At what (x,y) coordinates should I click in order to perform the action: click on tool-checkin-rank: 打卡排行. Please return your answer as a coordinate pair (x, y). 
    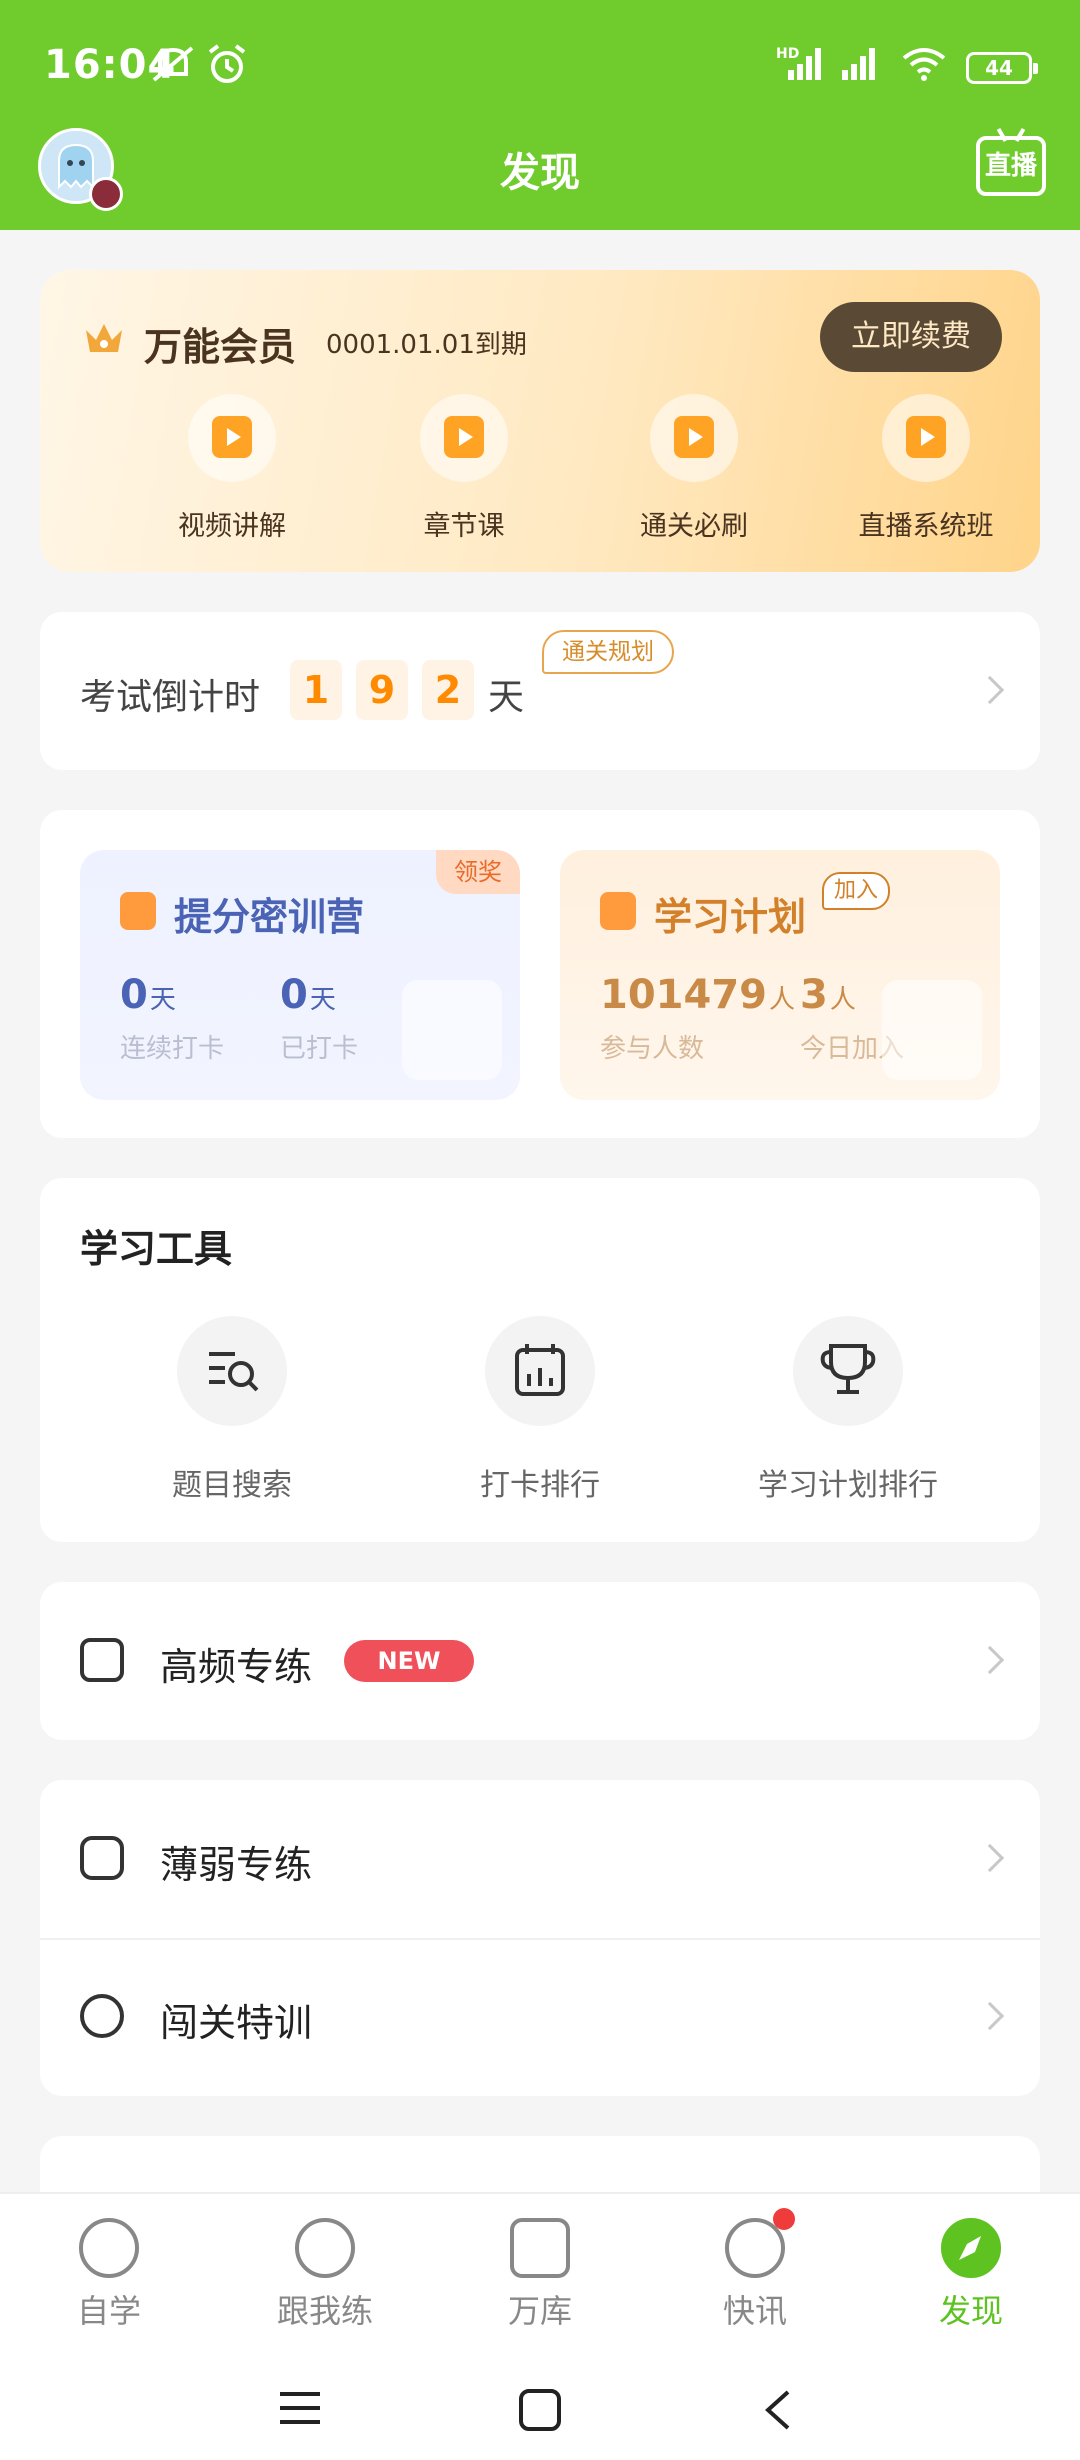
    Looking at the image, I should click on (540, 1410).